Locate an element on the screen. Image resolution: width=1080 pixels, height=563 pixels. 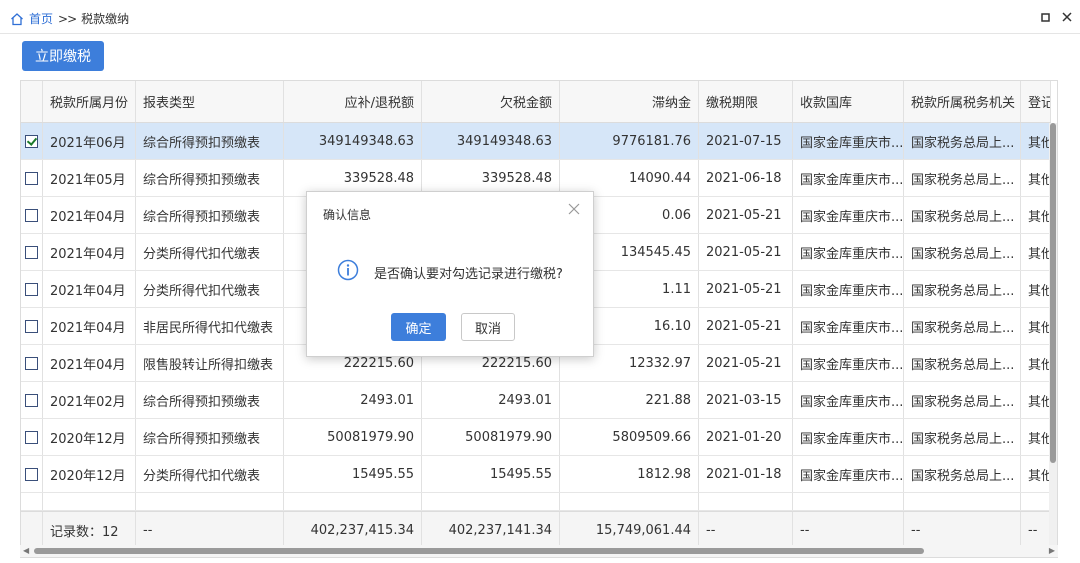
cell-col-deadline: 2021-01-18 is located at coordinates (746, 474).